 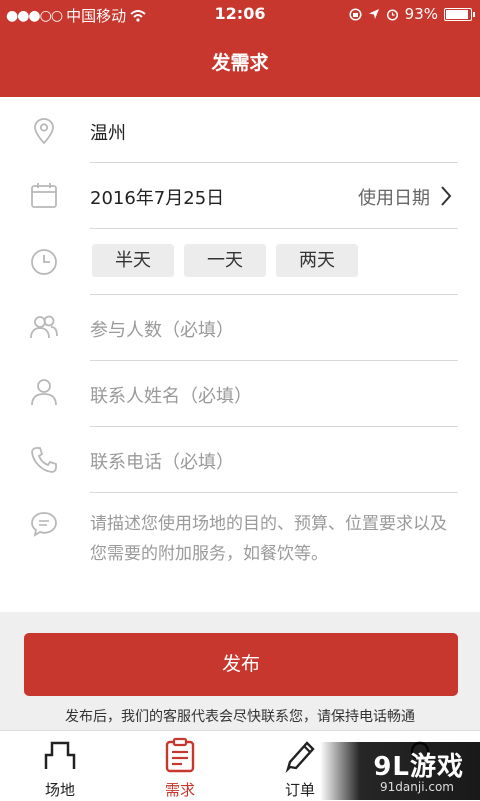 I want to click on tab-label: 场地, so click(x=59, y=790).